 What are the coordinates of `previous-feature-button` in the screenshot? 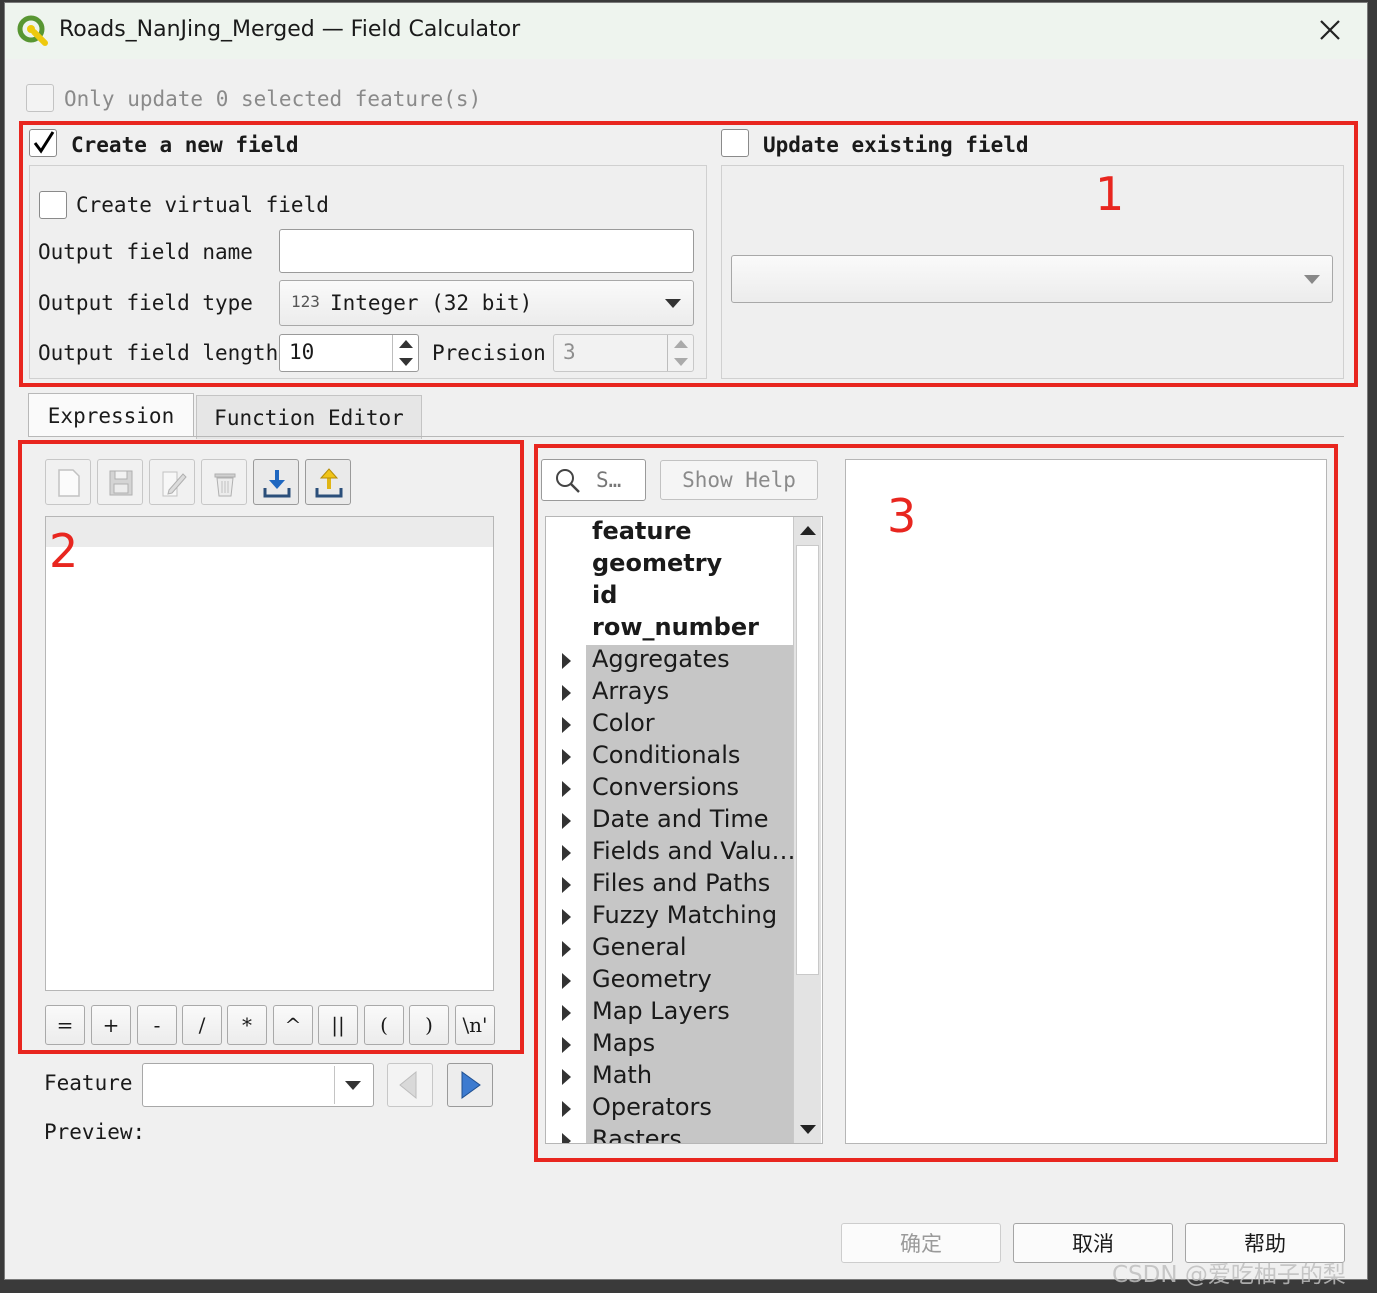 It's located at (410, 1085).